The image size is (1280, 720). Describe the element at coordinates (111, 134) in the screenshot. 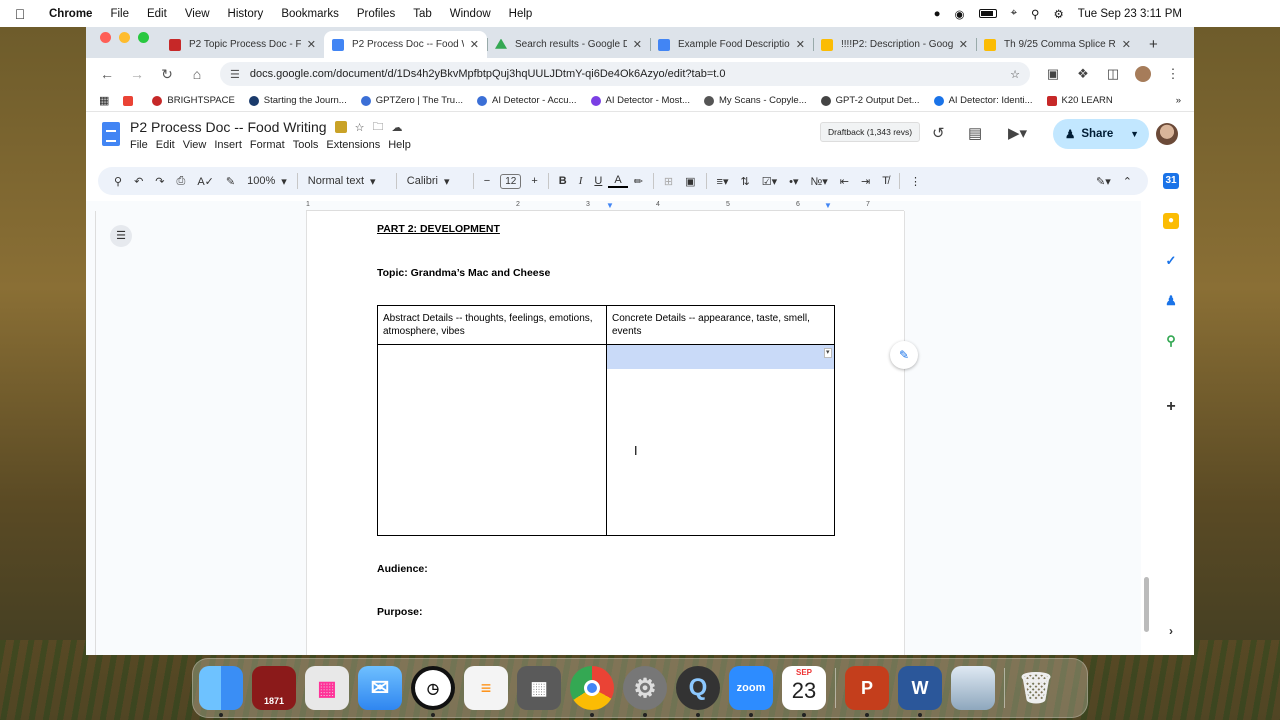

I see `google-docs-logo-icon` at that location.